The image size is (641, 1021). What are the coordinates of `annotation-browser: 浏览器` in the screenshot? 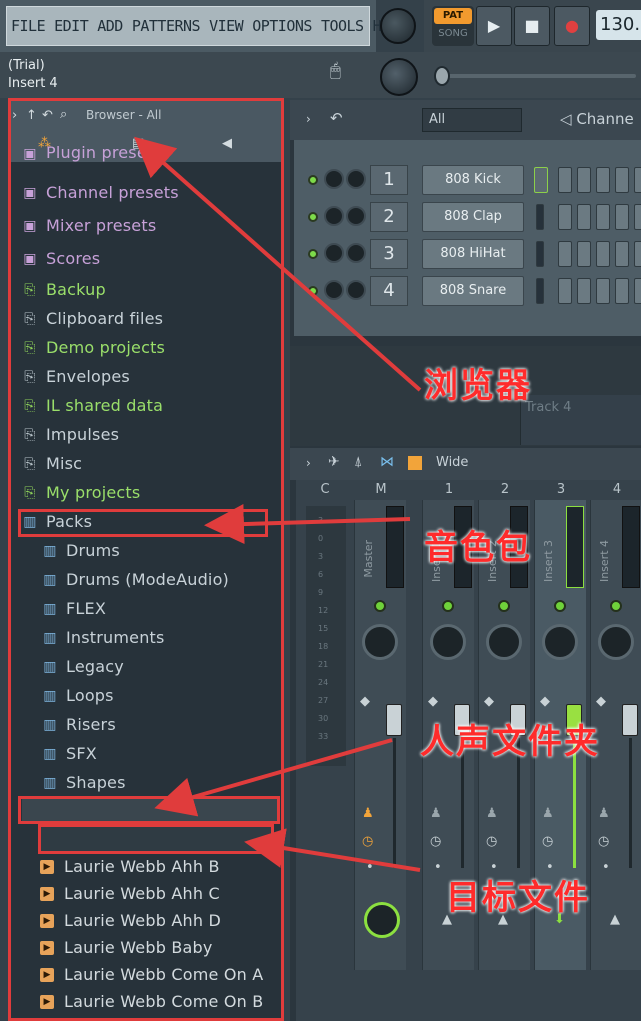 It's located at (478, 386).